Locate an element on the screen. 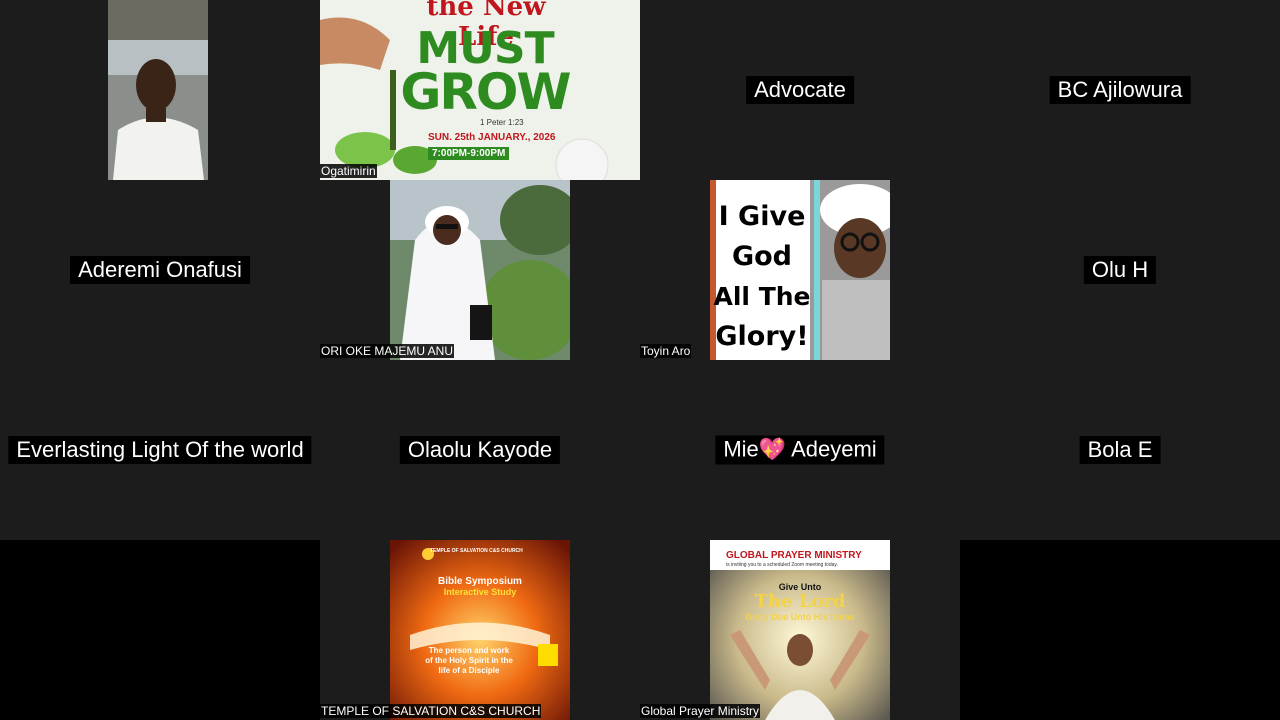  poster-title-1: Bible Symposium is located at coordinates (480, 581).